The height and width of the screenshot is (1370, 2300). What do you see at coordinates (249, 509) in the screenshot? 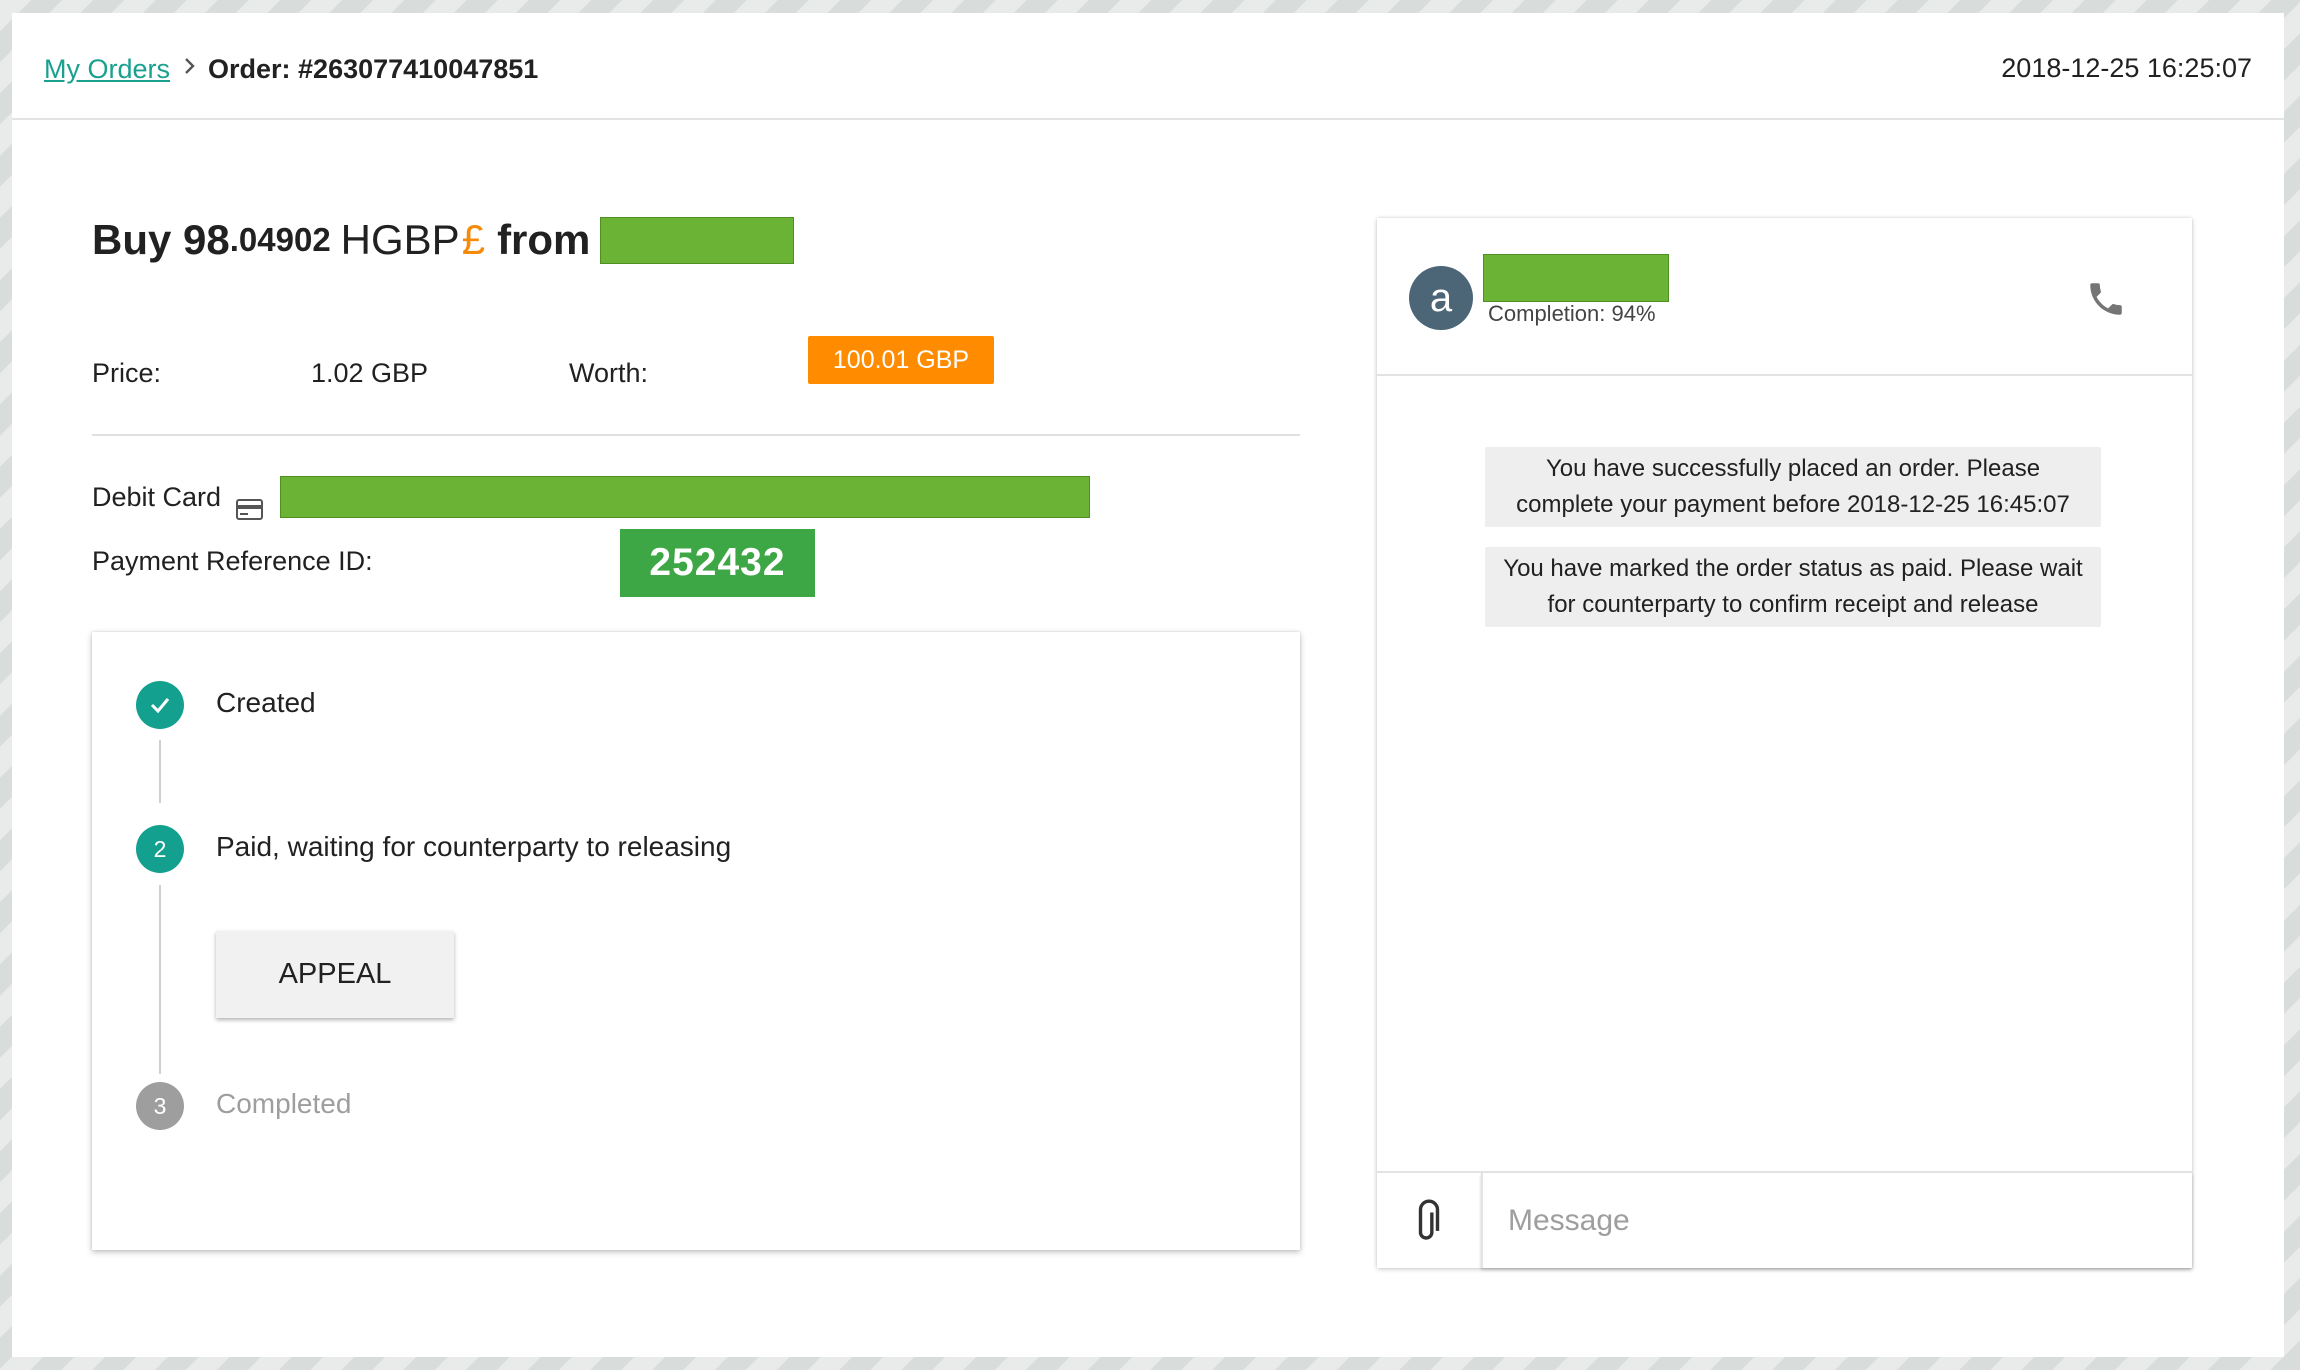
I see `credit-card-icon` at bounding box center [249, 509].